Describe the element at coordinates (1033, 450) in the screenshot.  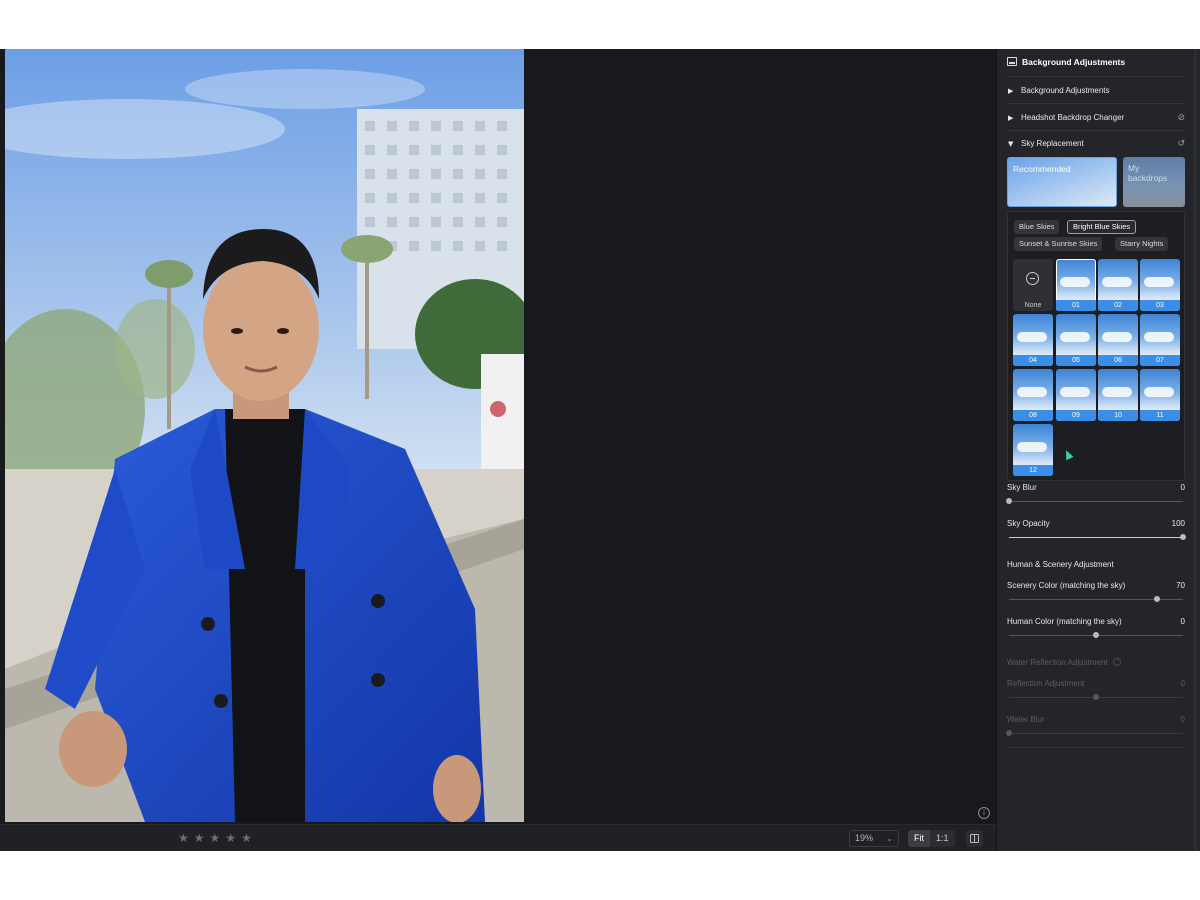
I see `sky-thumb: 12` at that location.